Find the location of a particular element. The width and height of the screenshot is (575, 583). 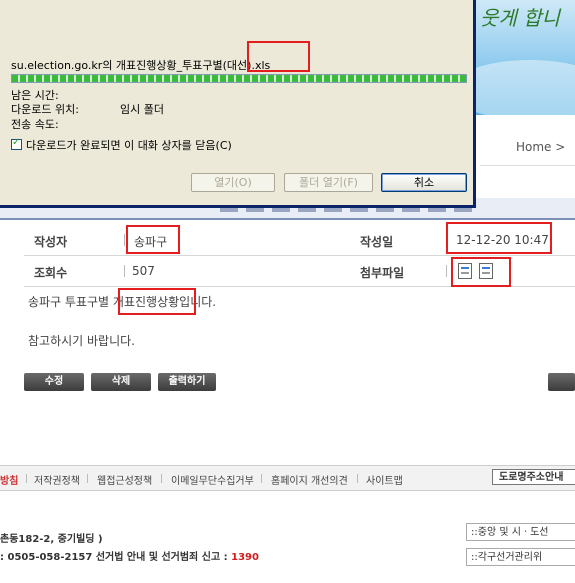

highlight-date is located at coordinates (499, 238).